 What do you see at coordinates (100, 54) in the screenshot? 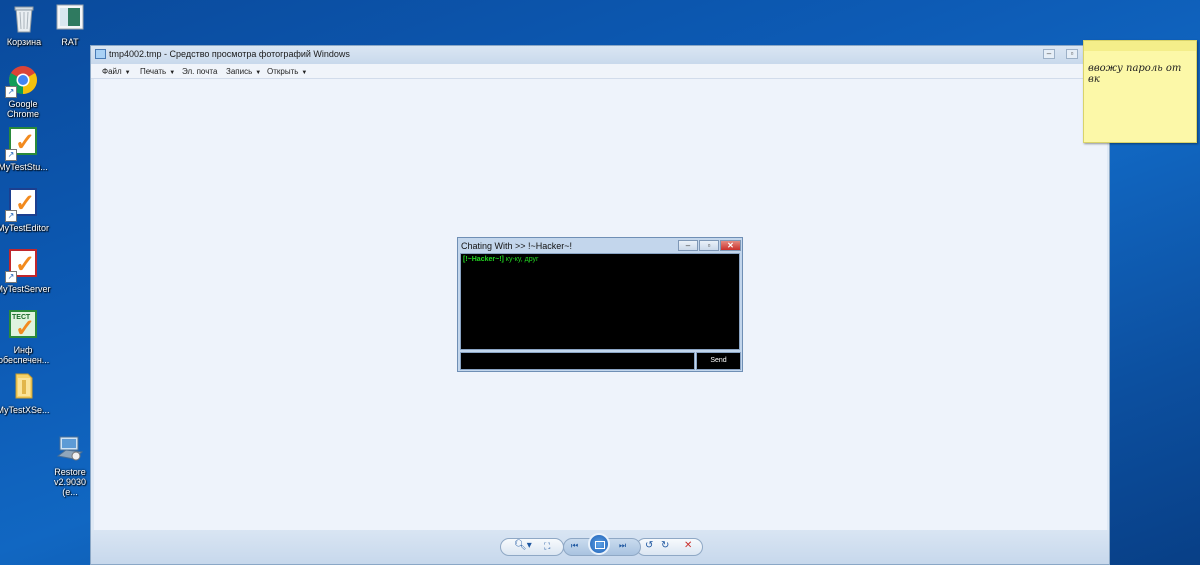
I see `photo-viewer-app-icon` at bounding box center [100, 54].